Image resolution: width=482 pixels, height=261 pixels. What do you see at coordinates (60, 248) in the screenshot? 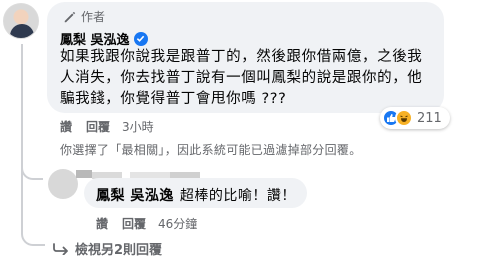
I see `reply-arrow-icon` at bounding box center [60, 248].